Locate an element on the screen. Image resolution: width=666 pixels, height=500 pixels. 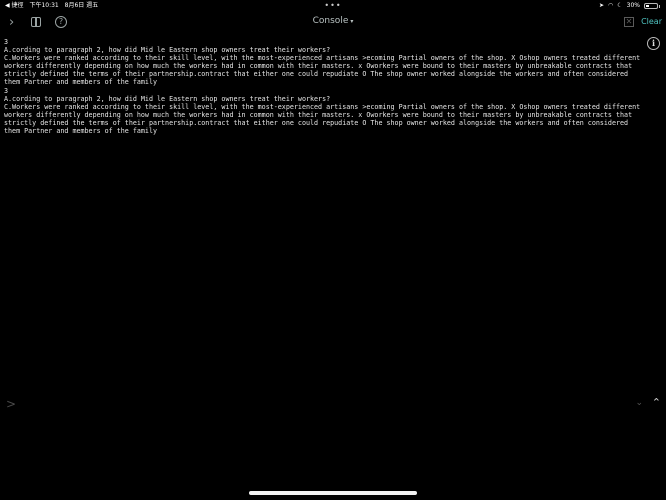
status-right: ➤ ◠ ☾ 30% is located at coordinates (629, 6).